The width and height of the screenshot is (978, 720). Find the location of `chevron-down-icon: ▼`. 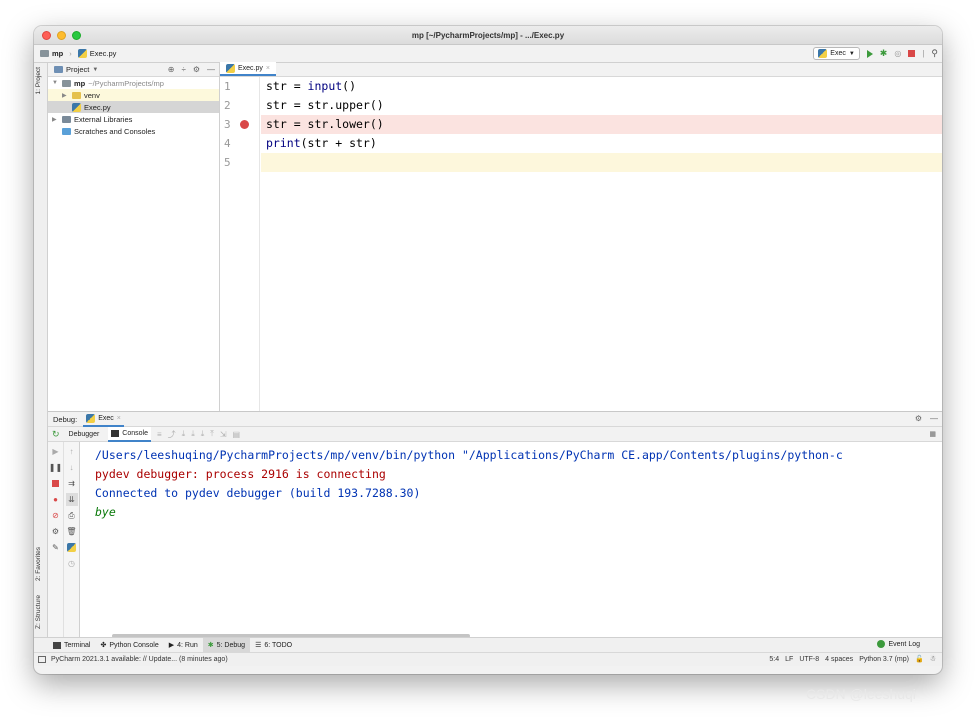

chevron-down-icon: ▼ is located at coordinates (95, 70).